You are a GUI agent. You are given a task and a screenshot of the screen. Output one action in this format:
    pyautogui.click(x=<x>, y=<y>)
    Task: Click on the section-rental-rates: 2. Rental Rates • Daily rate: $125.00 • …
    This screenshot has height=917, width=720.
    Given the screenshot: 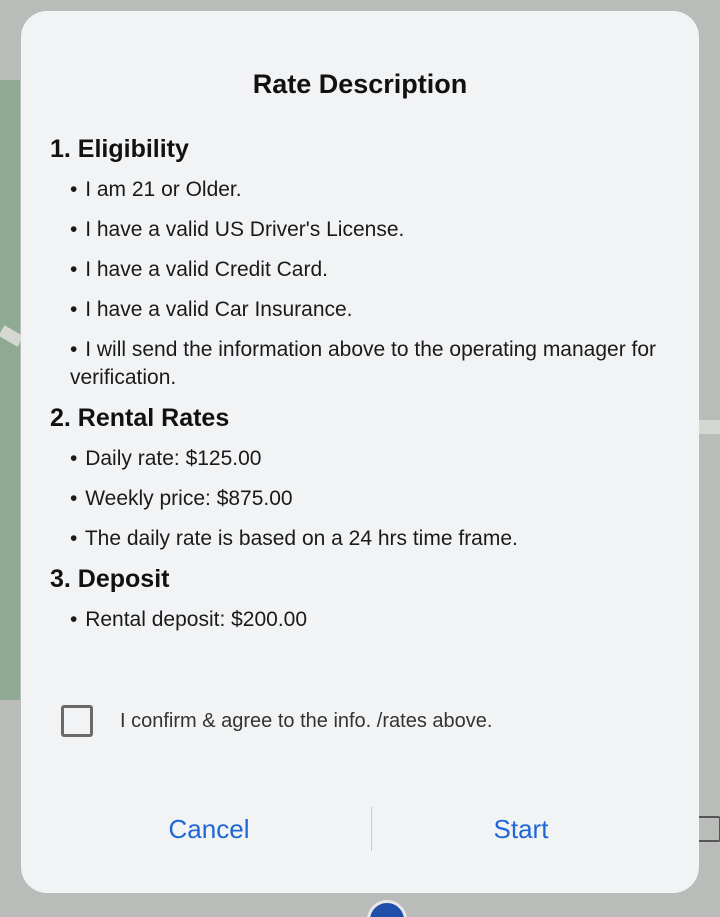 What is the action you would take?
    pyautogui.click(x=354, y=478)
    